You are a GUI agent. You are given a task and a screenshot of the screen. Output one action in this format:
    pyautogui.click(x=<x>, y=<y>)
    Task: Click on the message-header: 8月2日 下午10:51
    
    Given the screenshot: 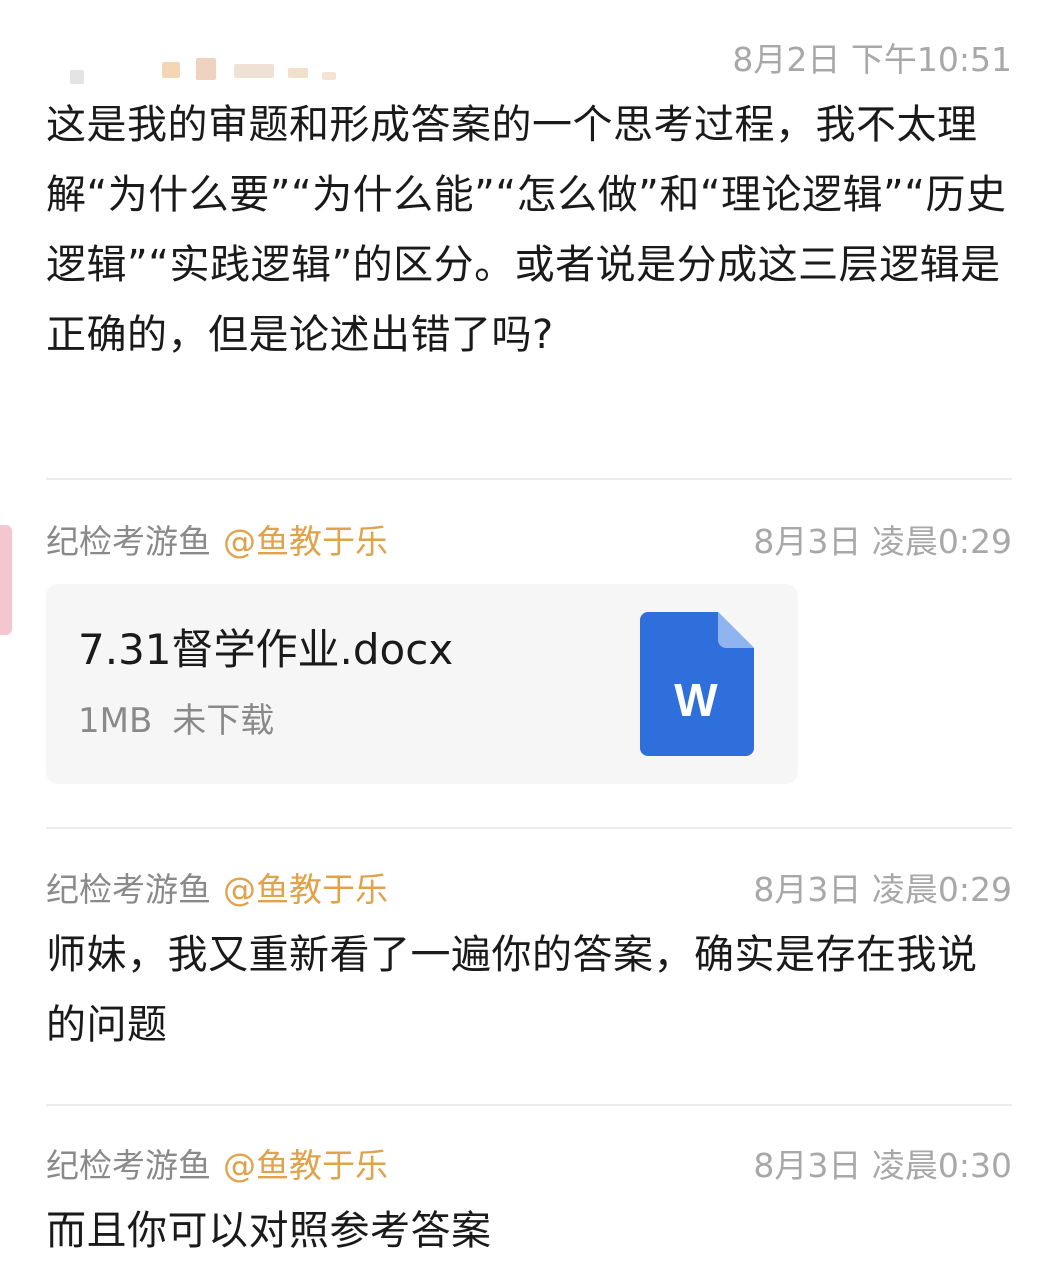 What is the action you would take?
    pyautogui.click(x=529, y=60)
    